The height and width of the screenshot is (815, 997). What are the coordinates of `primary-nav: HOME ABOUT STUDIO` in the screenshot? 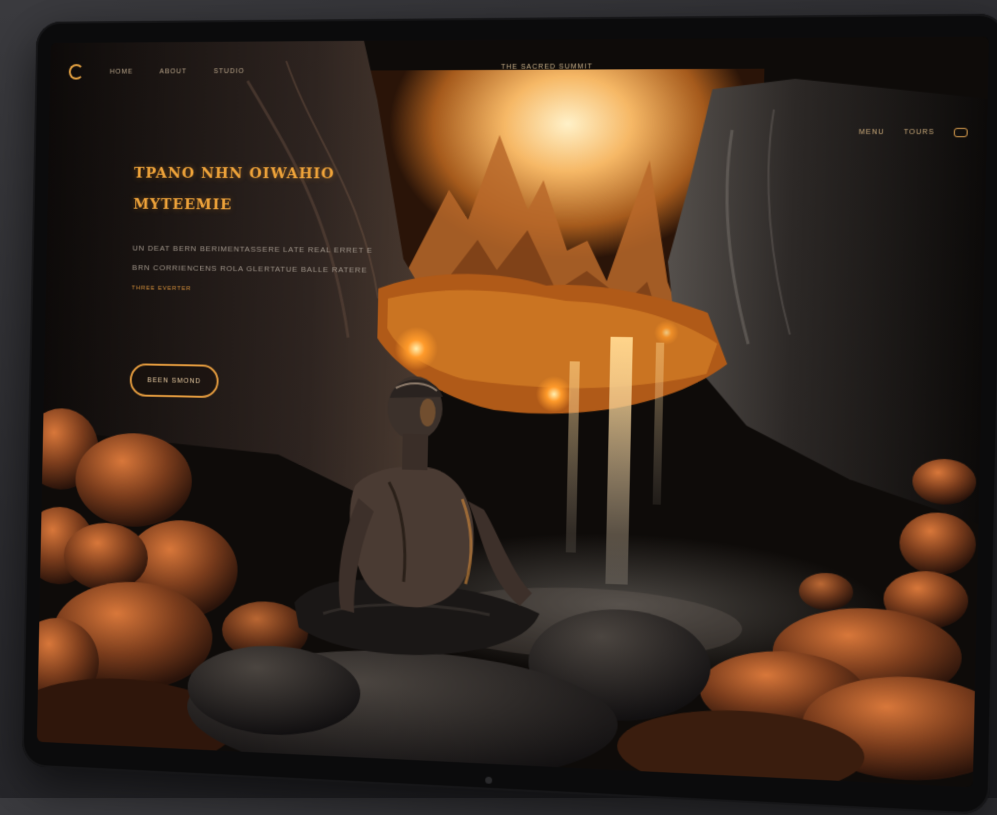 It's located at (156, 71).